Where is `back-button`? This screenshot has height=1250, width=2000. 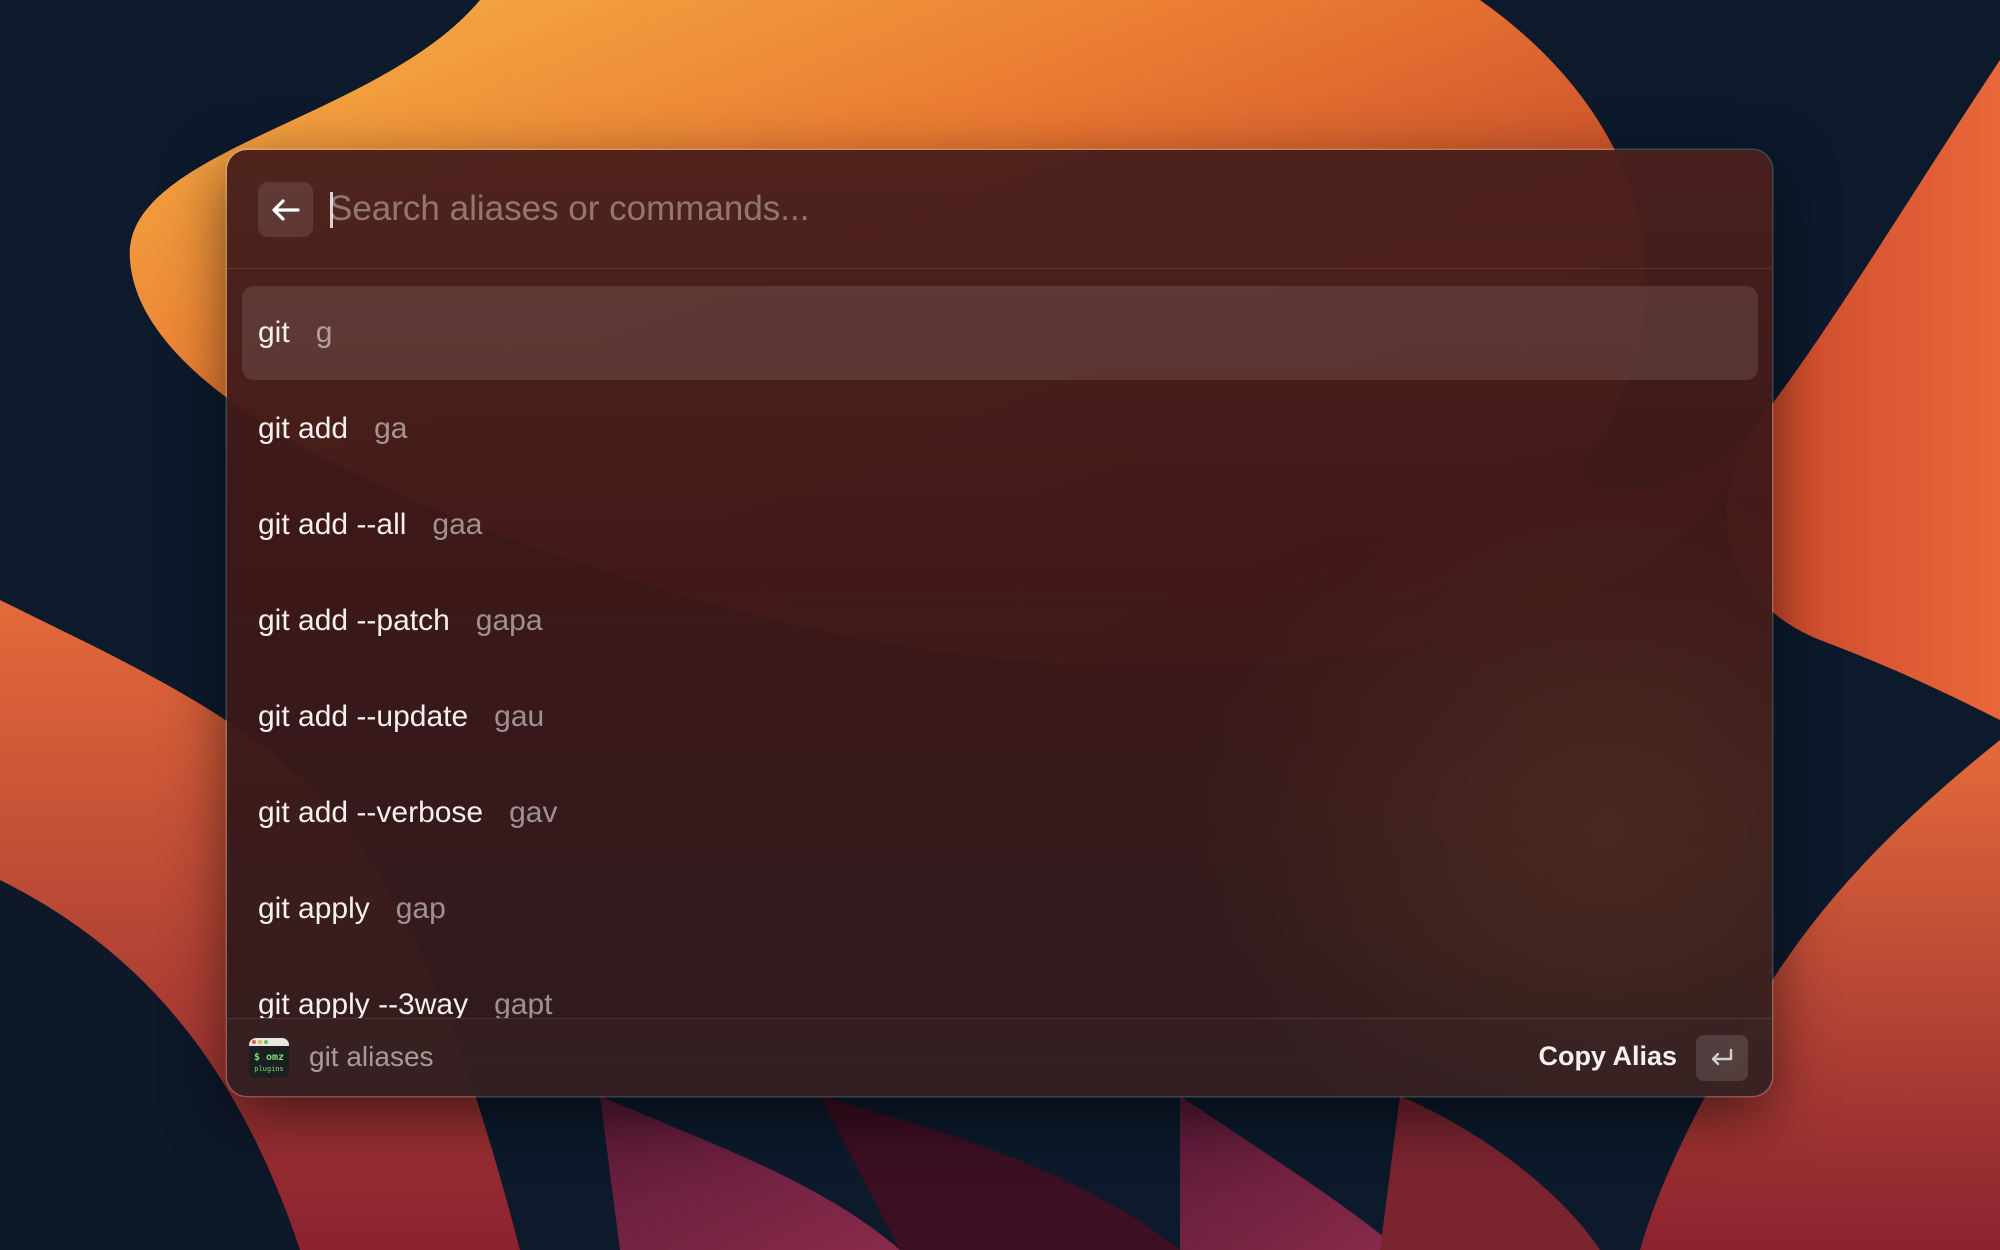
back-button is located at coordinates (285, 209).